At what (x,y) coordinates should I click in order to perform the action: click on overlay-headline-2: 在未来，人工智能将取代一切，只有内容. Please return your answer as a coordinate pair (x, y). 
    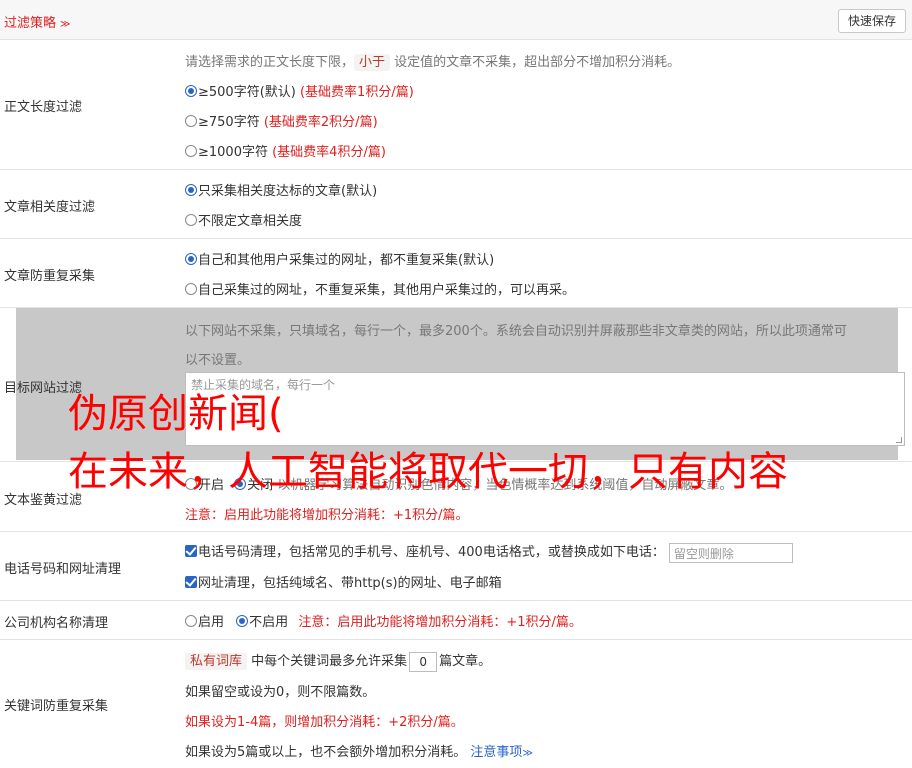
    Looking at the image, I should click on (428, 472).